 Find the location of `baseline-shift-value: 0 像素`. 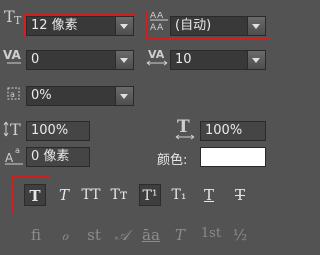

baseline-shift-value: 0 像素 is located at coordinates (50, 156).